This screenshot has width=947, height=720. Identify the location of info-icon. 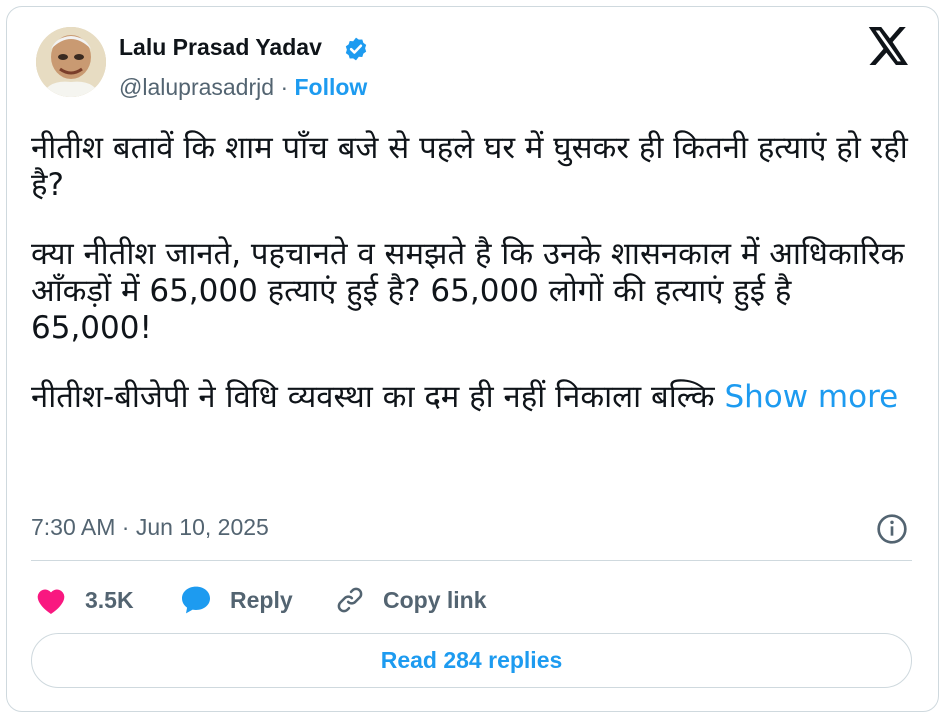
(892, 529).